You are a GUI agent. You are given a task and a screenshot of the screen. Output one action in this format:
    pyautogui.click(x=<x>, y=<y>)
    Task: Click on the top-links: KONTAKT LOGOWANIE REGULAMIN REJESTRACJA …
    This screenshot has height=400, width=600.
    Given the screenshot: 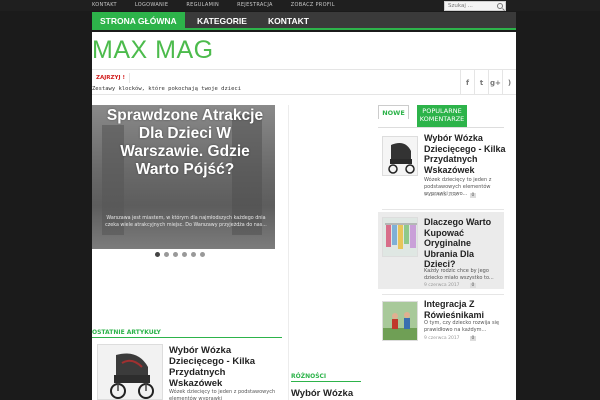 What is the action you would take?
    pyautogui.click(x=222, y=5)
    